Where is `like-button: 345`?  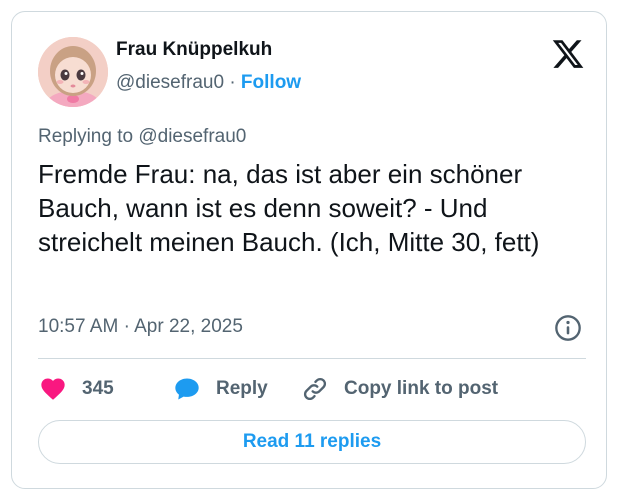
like-button: 345 is located at coordinates (76, 389).